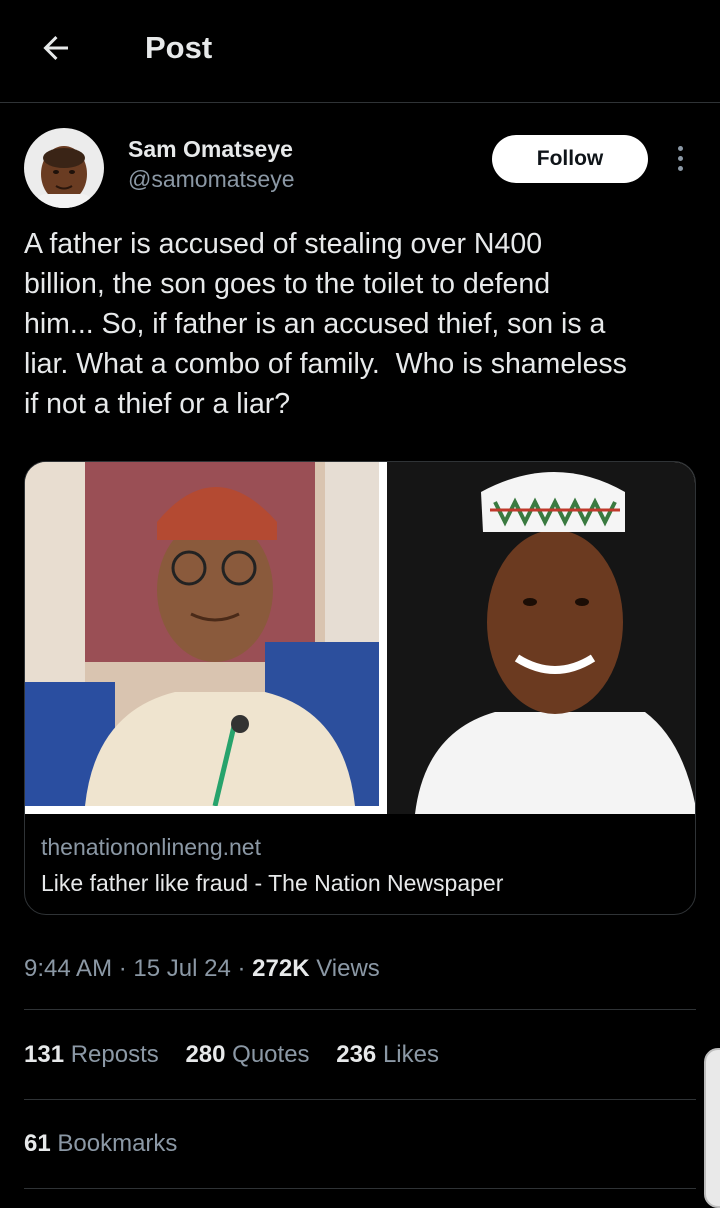 The height and width of the screenshot is (1208, 720). What do you see at coordinates (387, 1054) in the screenshot?
I see `likes-stat: 236 Likes` at bounding box center [387, 1054].